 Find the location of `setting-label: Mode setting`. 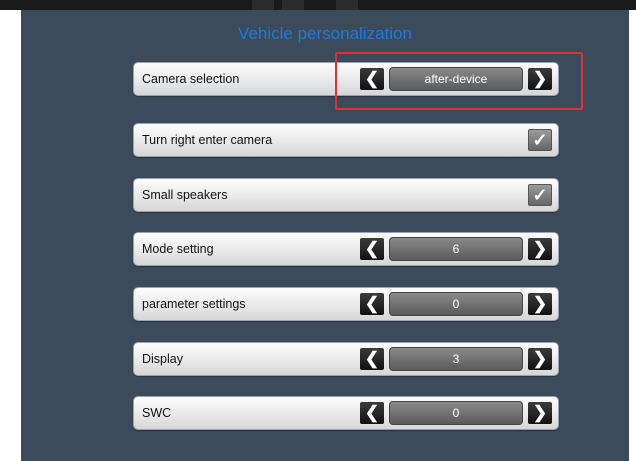

setting-label: Mode setting is located at coordinates (178, 249).